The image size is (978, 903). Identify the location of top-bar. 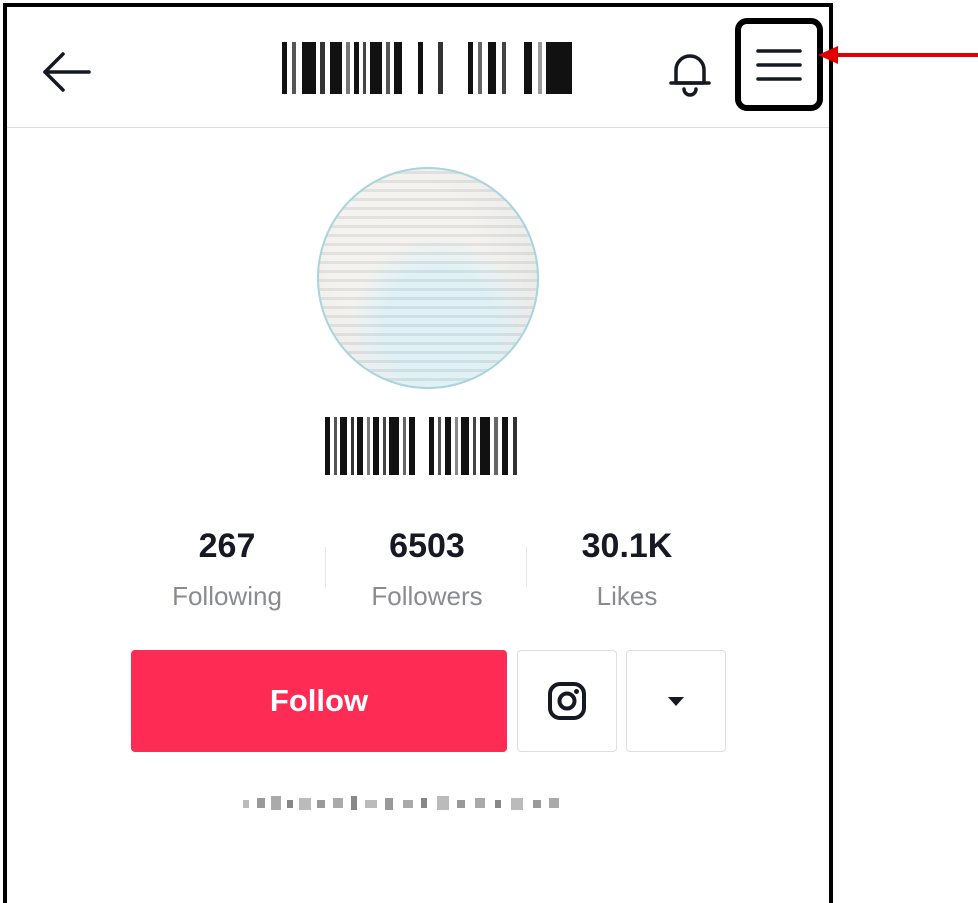
(418, 67).